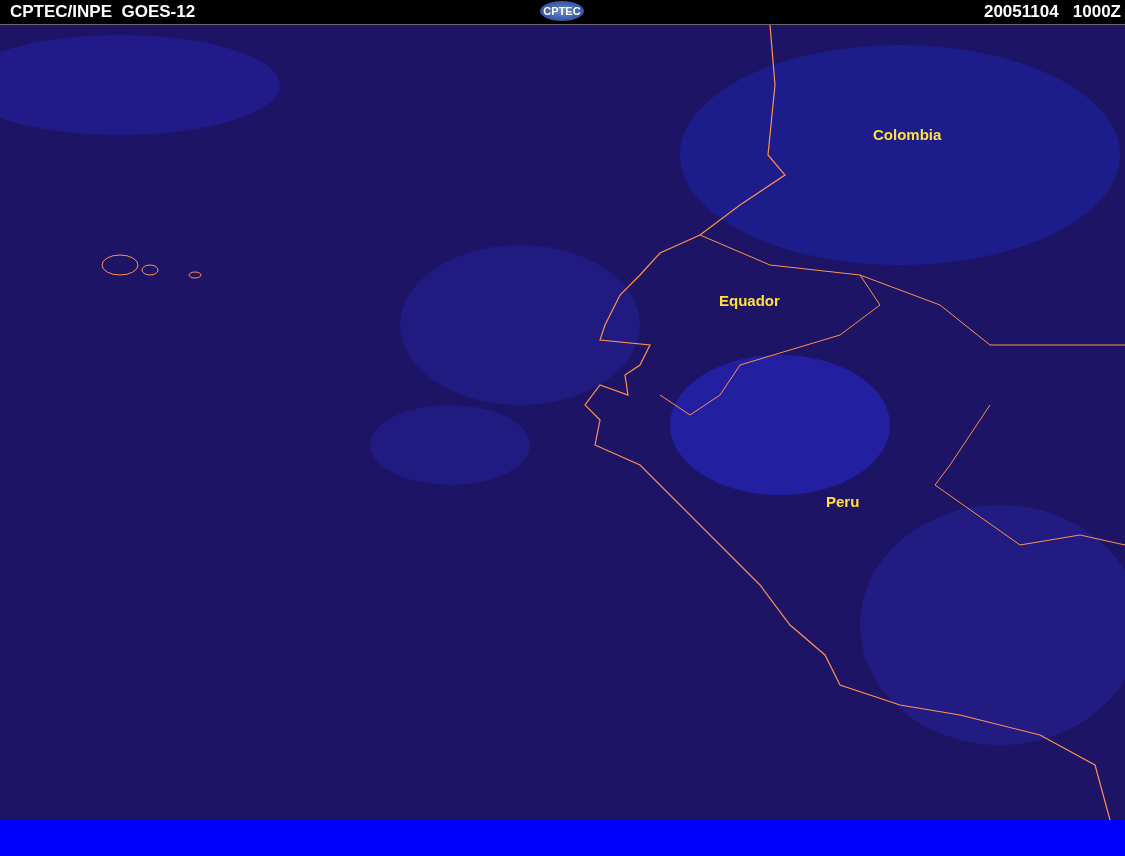 The image size is (1125, 856). What do you see at coordinates (1052, 12) in the screenshot?
I see `timestamp: 20051104 1000Z` at bounding box center [1052, 12].